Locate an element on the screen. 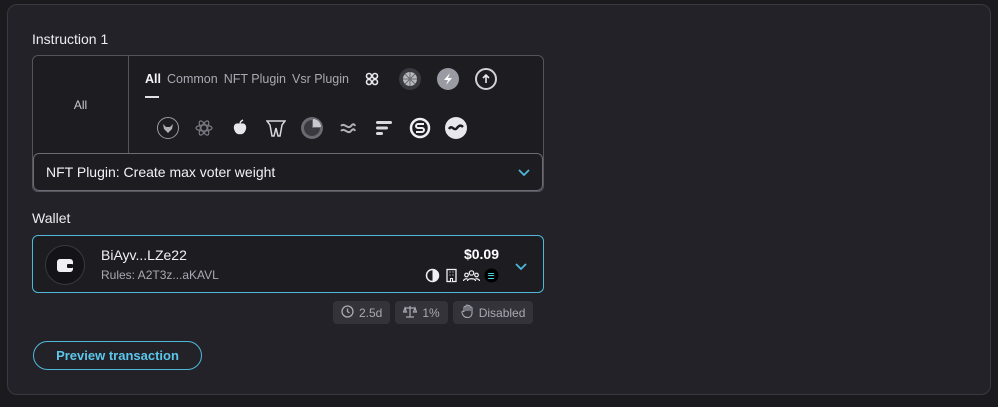 This screenshot has height=407, width=998. program-filter-bar: All Common NFT Plugin Vsr Plugin is located at coordinates (321, 83).